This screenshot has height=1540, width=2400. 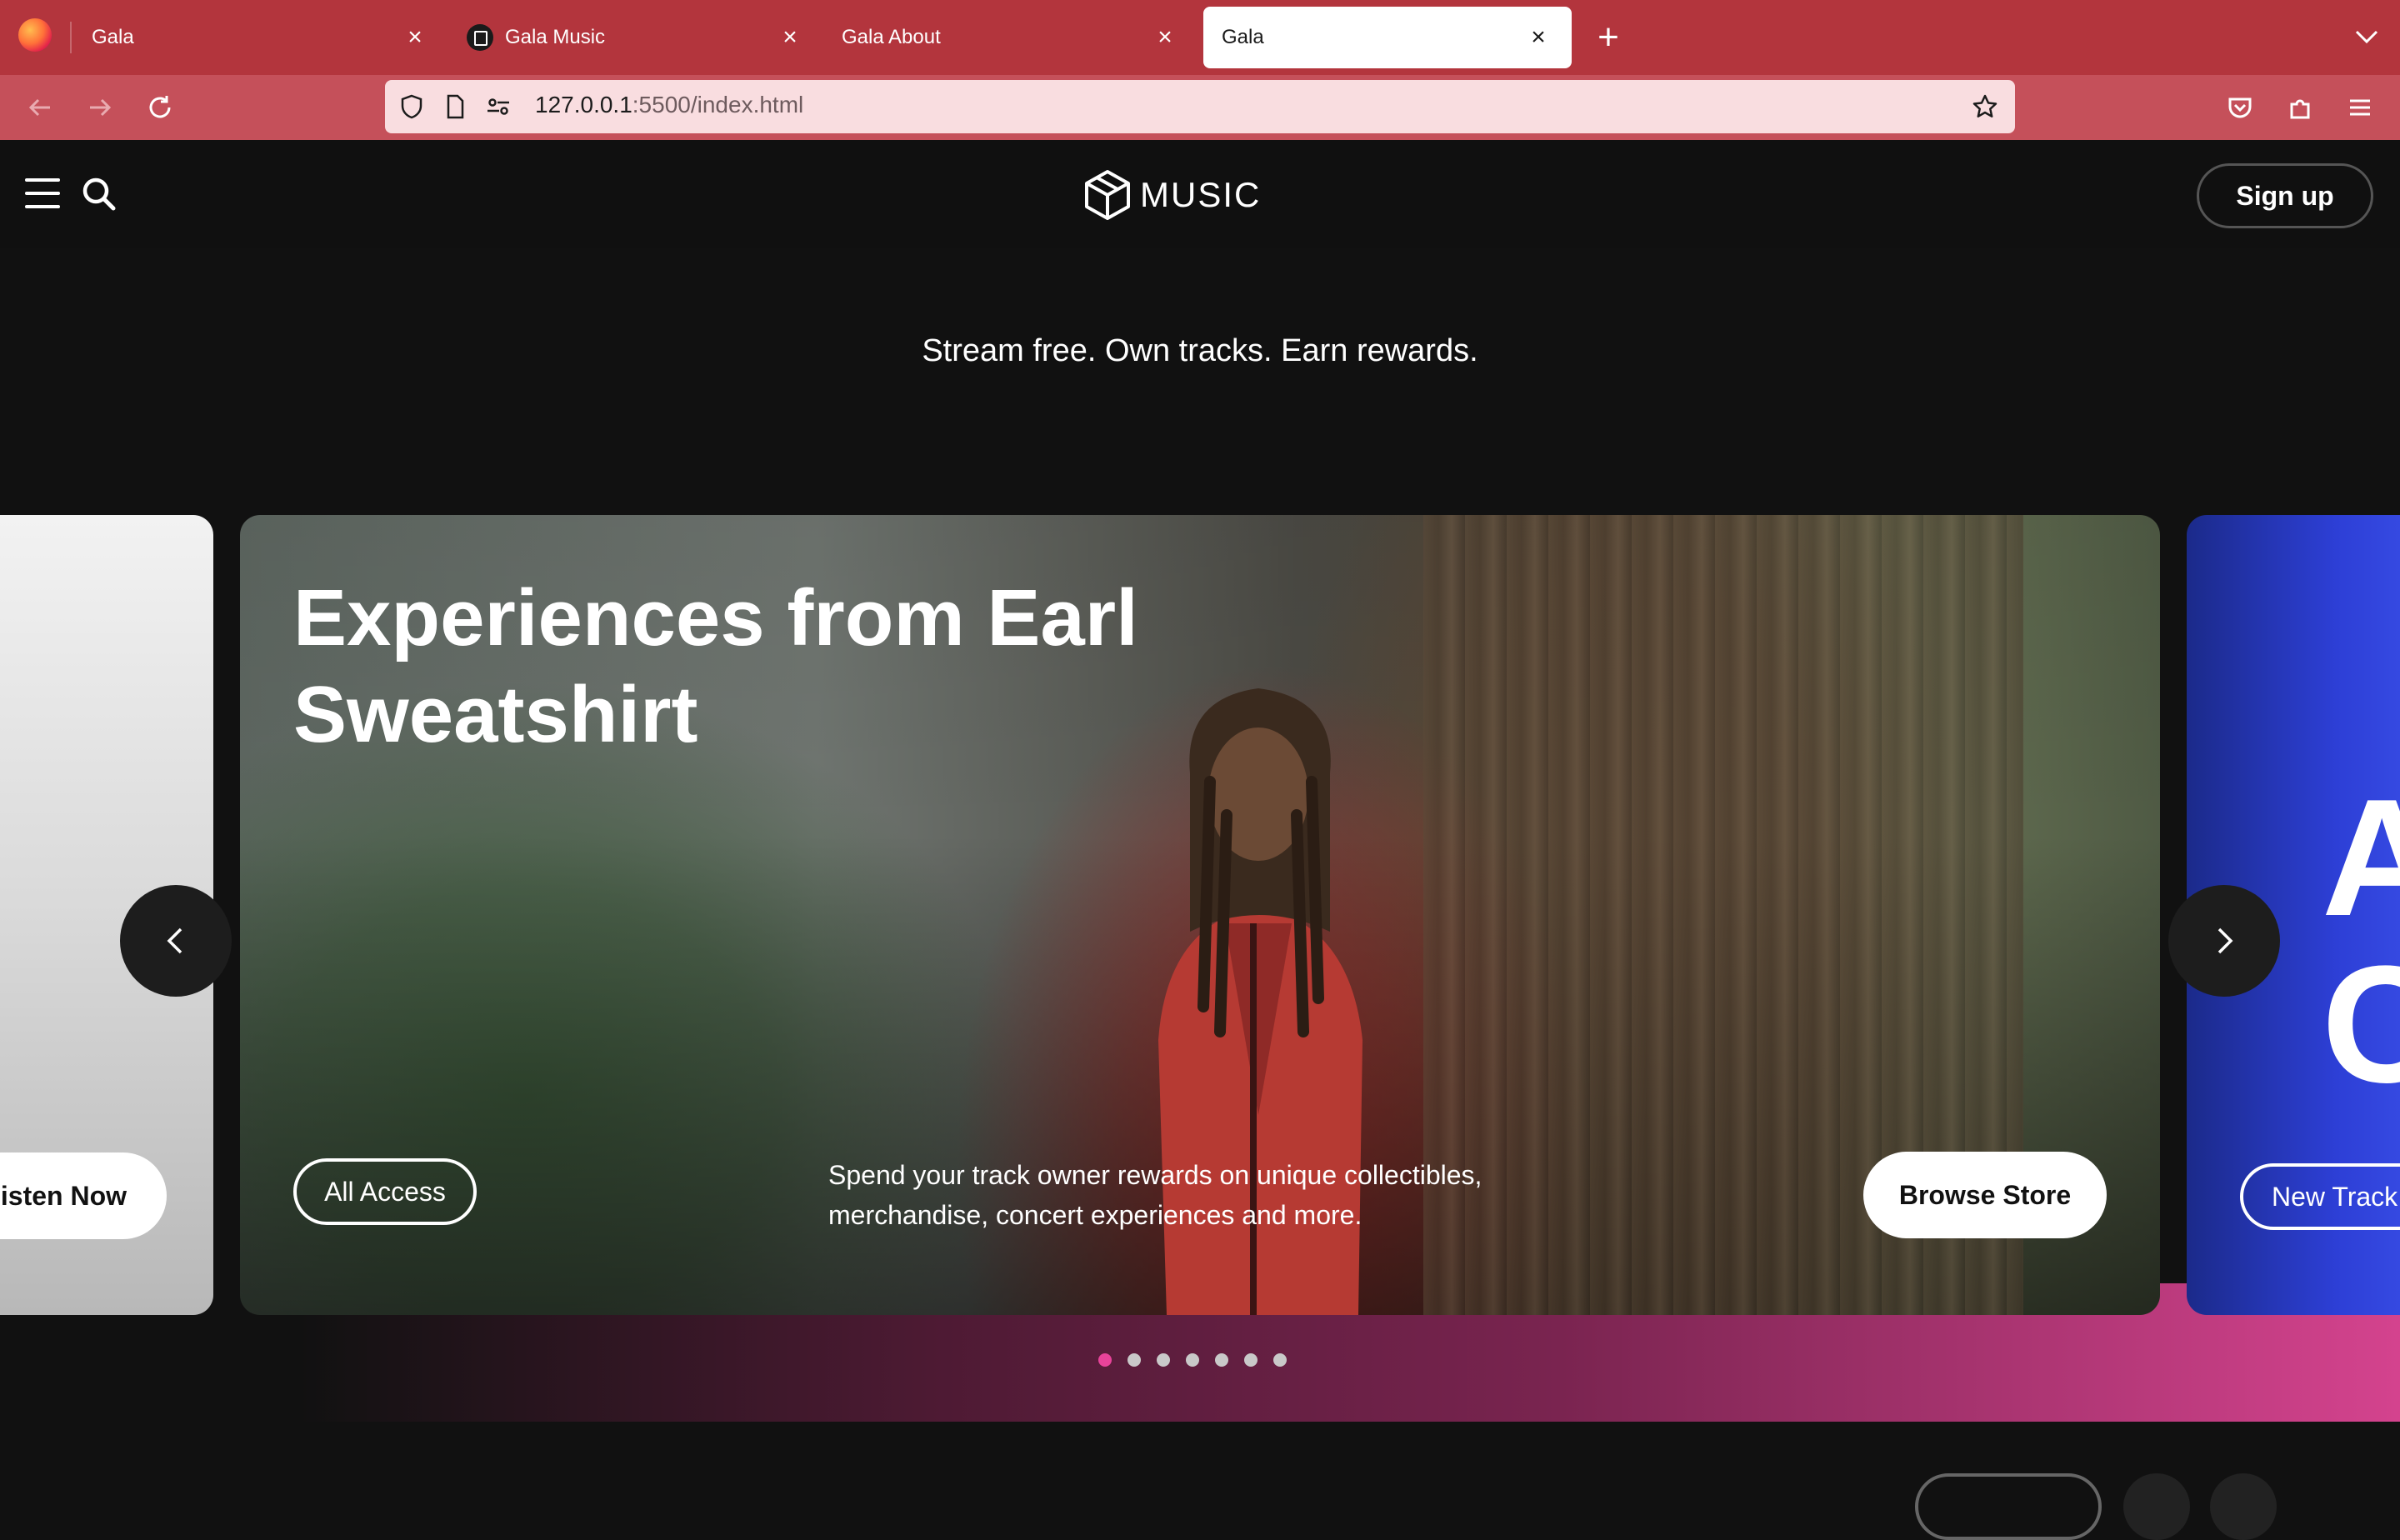 What do you see at coordinates (35, 35) in the screenshot?
I see `firefox-icon` at bounding box center [35, 35].